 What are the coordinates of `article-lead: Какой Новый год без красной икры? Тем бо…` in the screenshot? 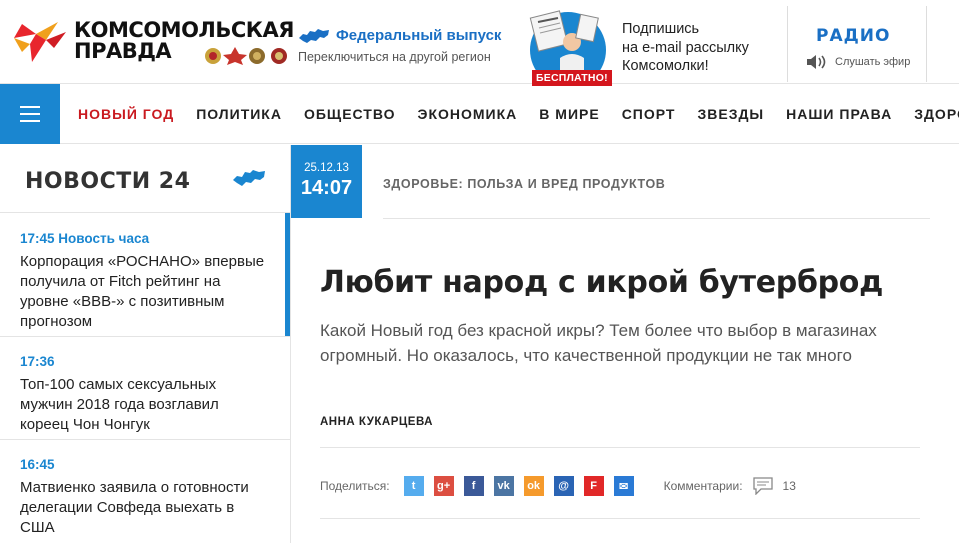 It's located at (598, 343).